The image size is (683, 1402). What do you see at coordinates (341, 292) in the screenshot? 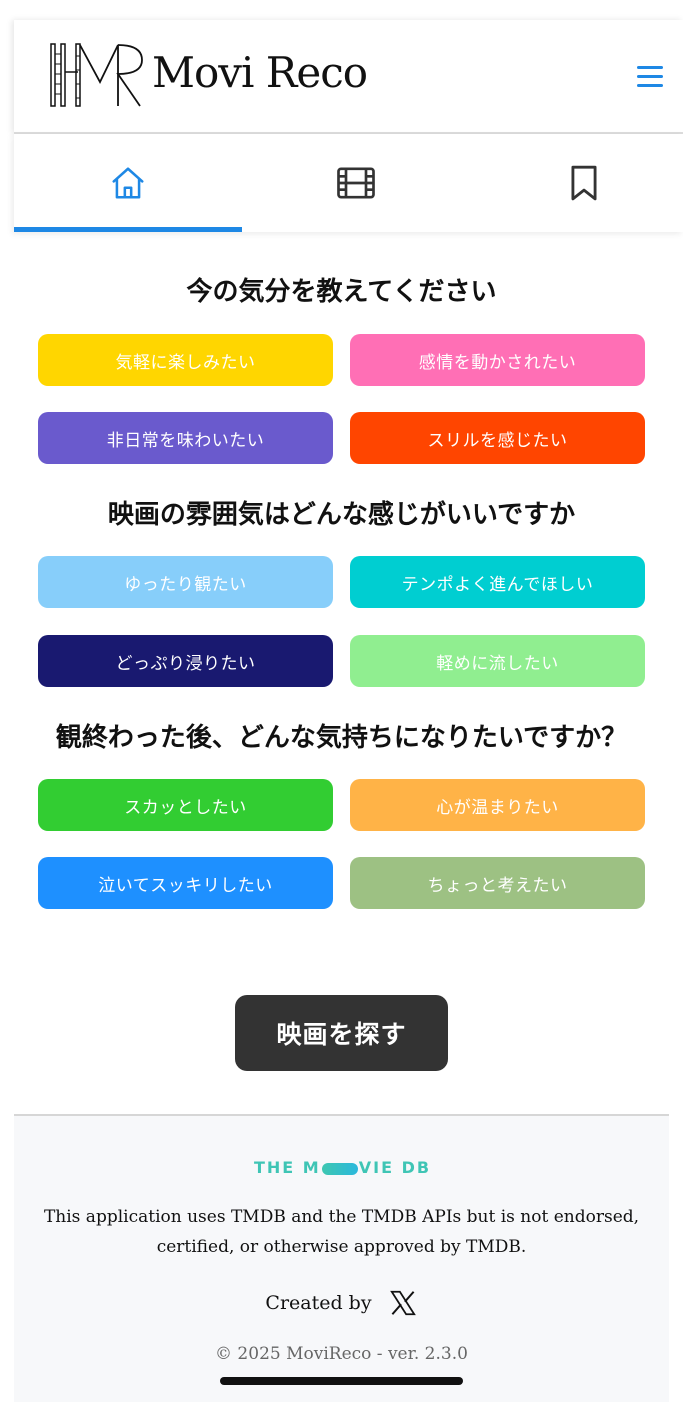
I see `section-title-mood: 今の気分を教えてください` at bounding box center [341, 292].